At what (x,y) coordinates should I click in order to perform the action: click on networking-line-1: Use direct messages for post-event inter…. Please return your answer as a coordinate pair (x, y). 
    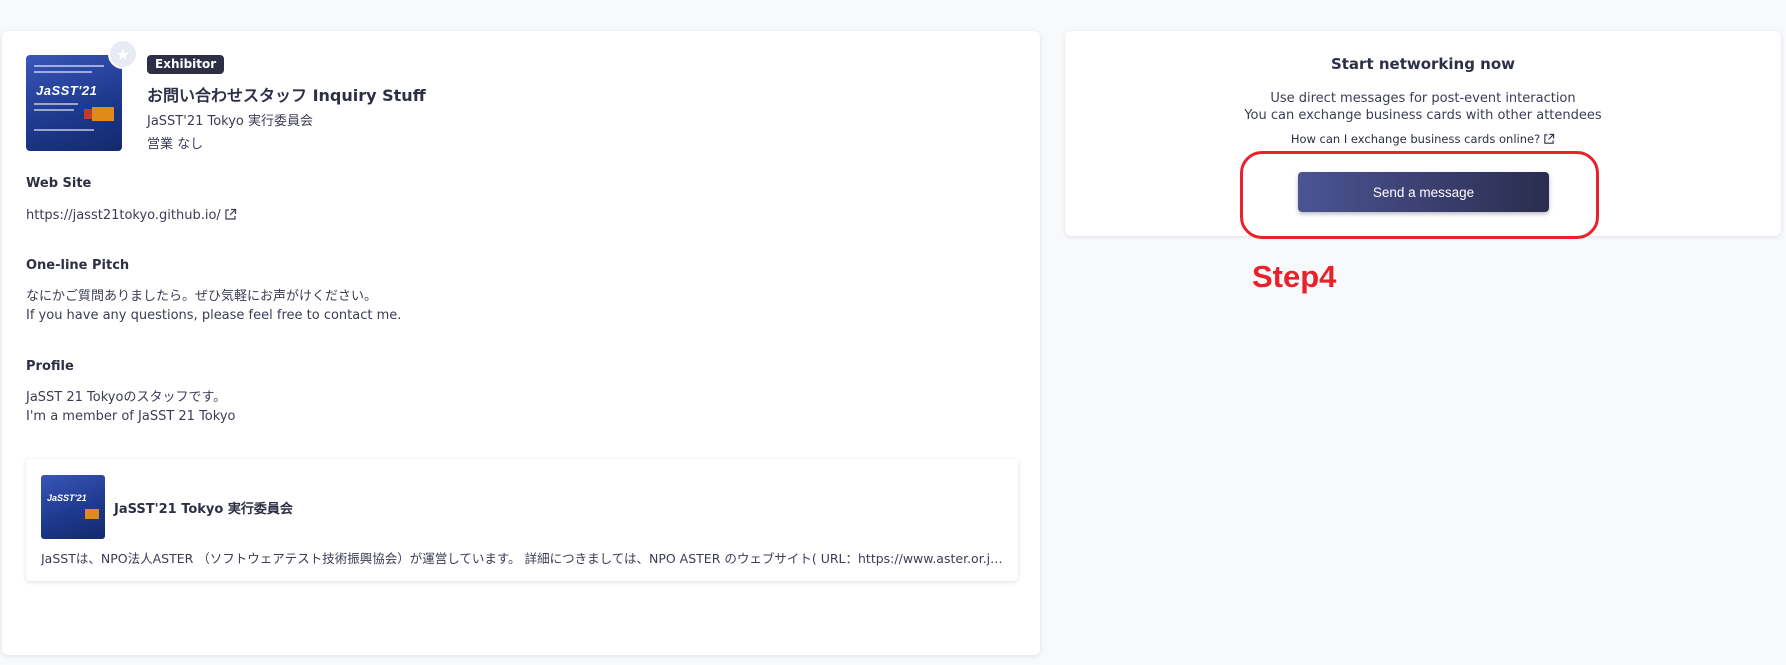
    Looking at the image, I should click on (1423, 98).